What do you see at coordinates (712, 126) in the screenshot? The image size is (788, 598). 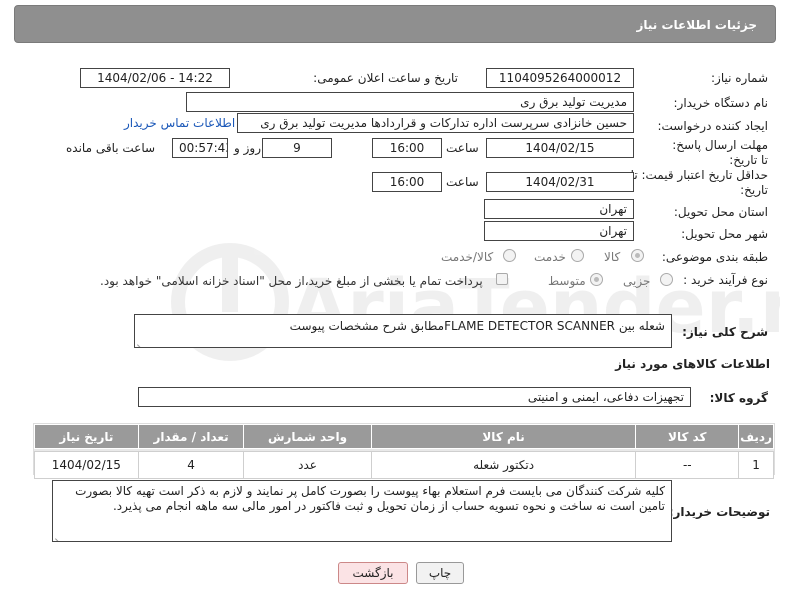 I see `creator-label: ایجاد کننده درخواست:` at bounding box center [712, 126].